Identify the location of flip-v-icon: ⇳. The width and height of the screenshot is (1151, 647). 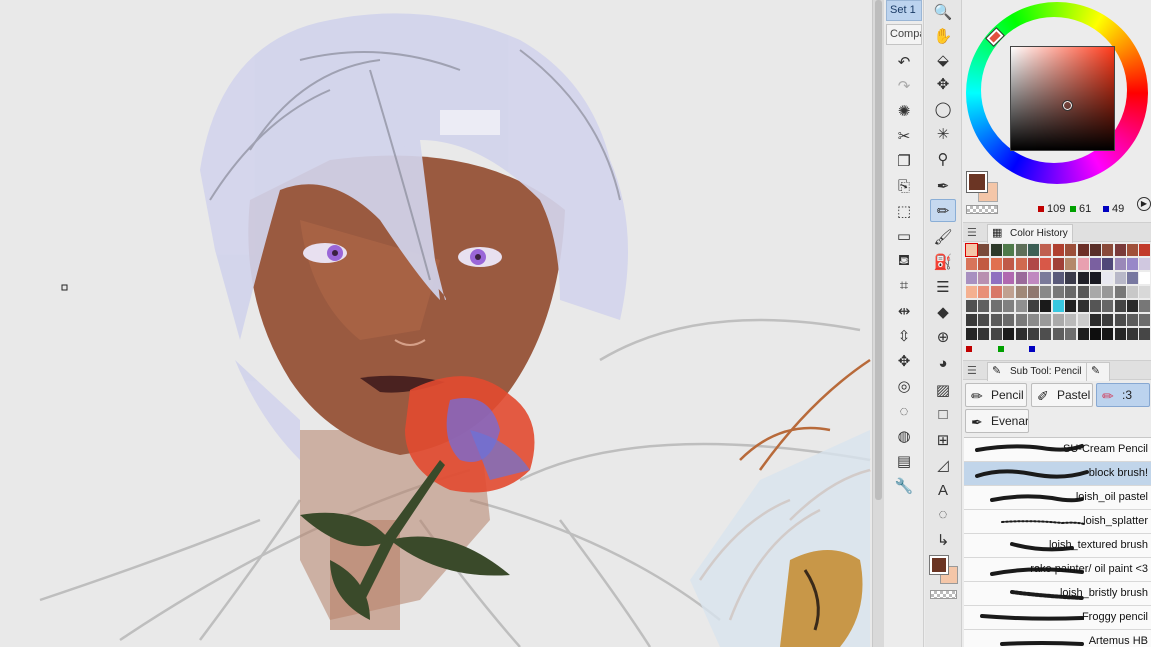
(904, 336).